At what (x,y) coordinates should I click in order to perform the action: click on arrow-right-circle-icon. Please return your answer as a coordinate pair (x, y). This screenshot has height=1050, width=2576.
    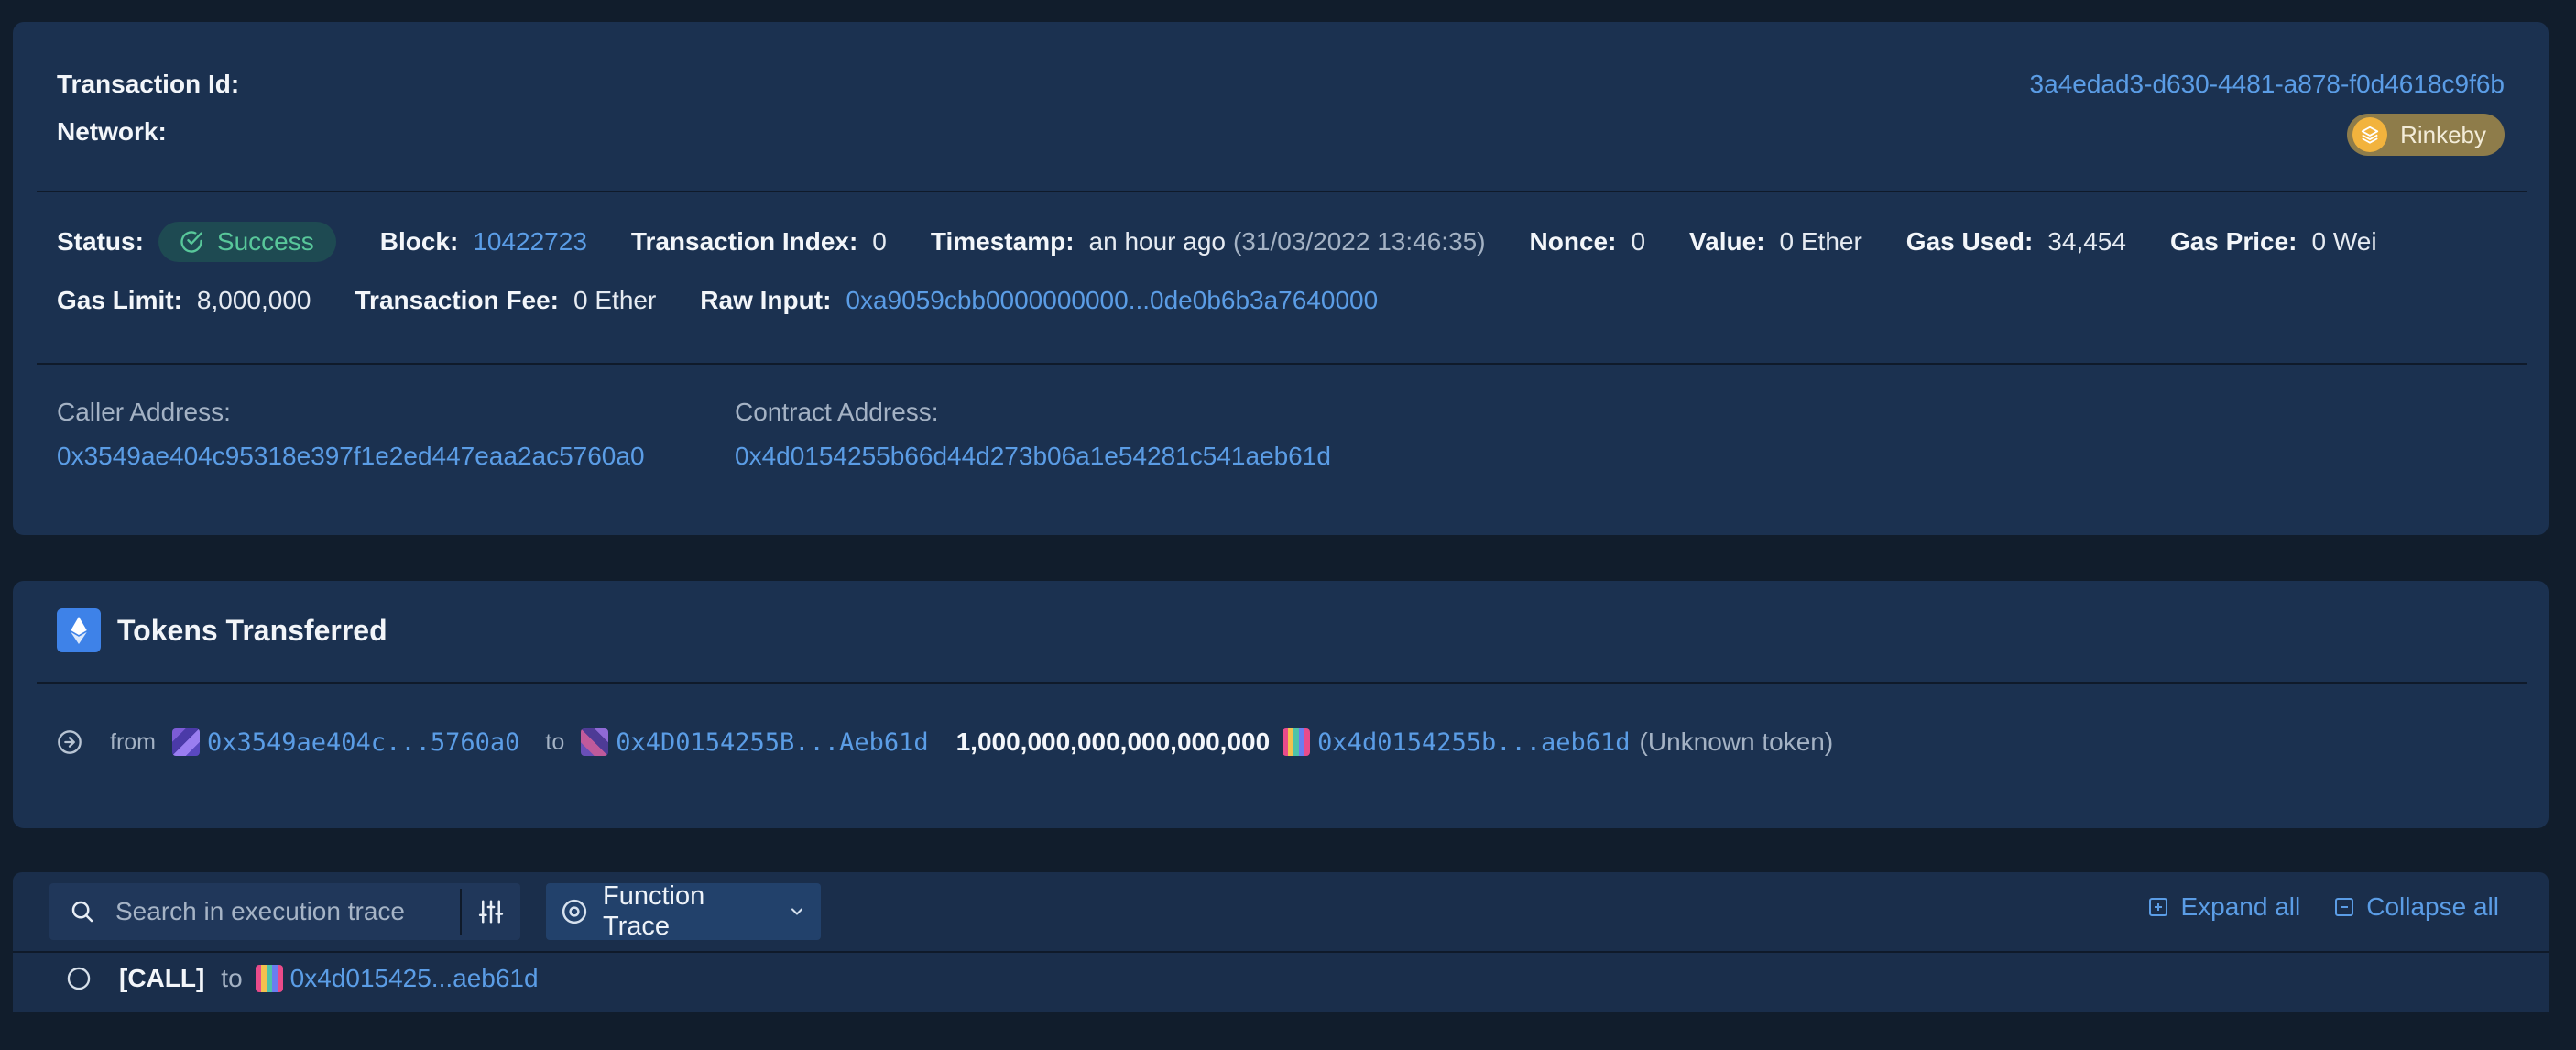
    Looking at the image, I should click on (70, 742).